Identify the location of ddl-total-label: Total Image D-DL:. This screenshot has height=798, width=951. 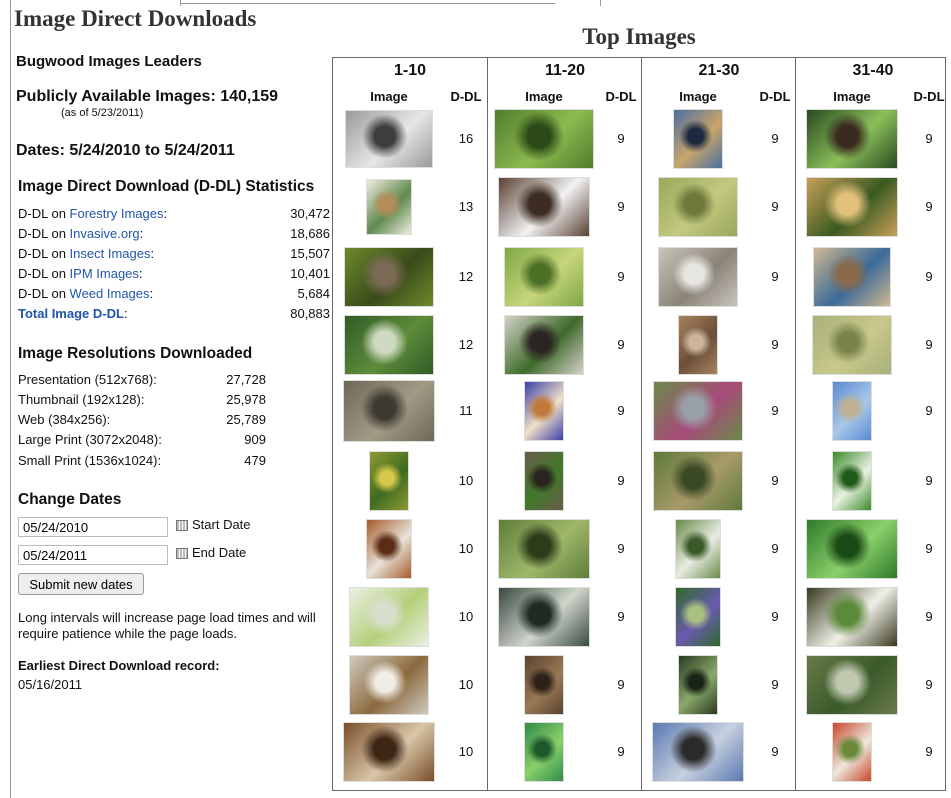
(73, 316).